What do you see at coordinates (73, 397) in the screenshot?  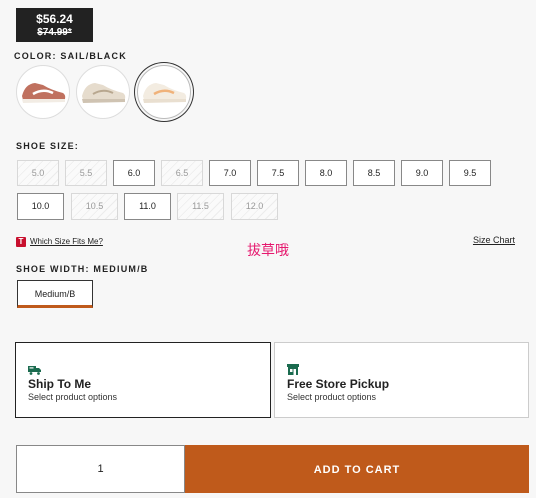 I see `ship-to-me-subtitle: Select product options` at bounding box center [73, 397].